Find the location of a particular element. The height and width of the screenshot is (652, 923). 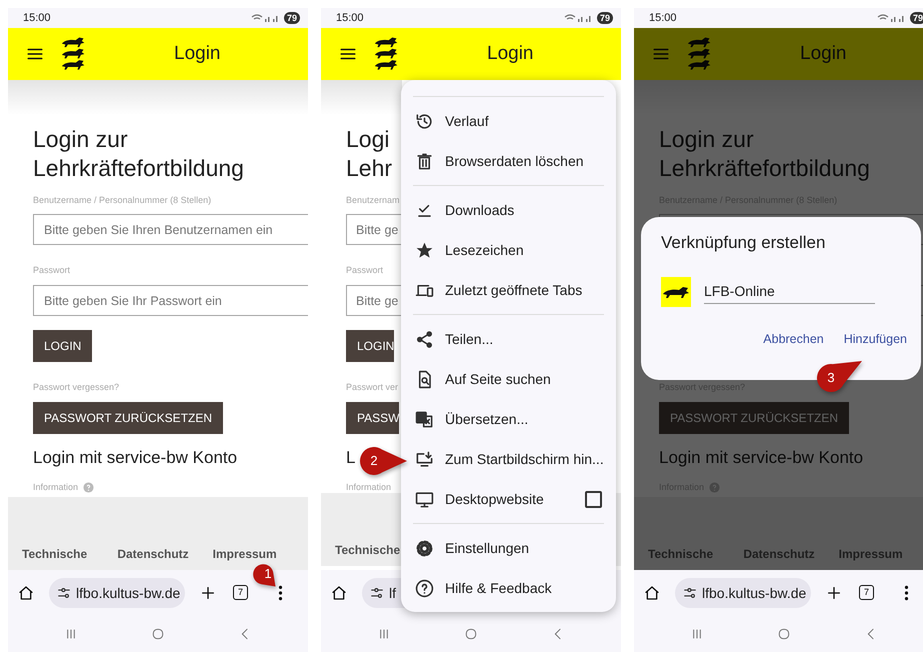

menu-item: Zuletzt geöffnete Tabs is located at coordinates (508, 290).